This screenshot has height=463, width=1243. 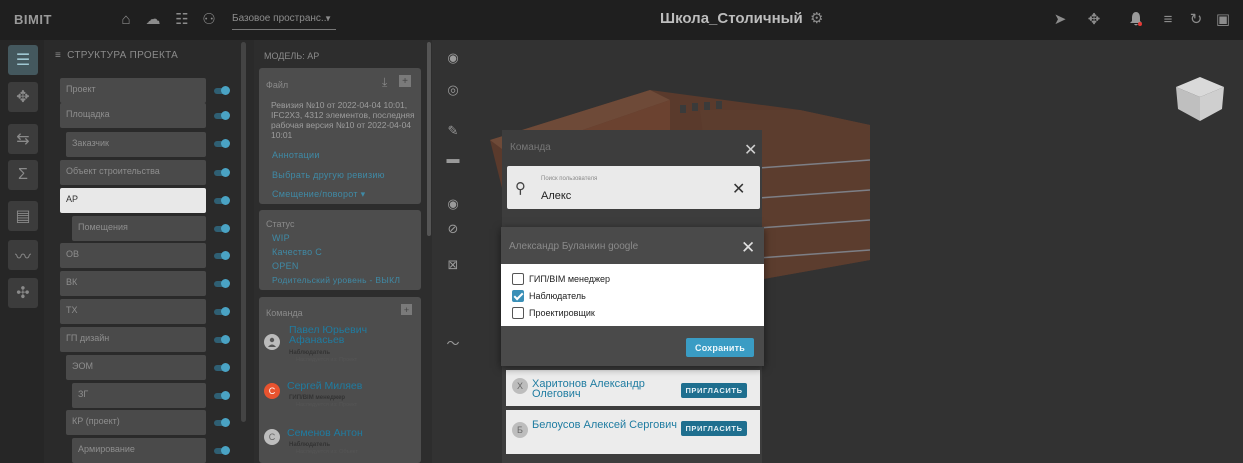 What do you see at coordinates (553, 312) in the screenshot?
I see `role-option: Проектировщик` at bounding box center [553, 312].